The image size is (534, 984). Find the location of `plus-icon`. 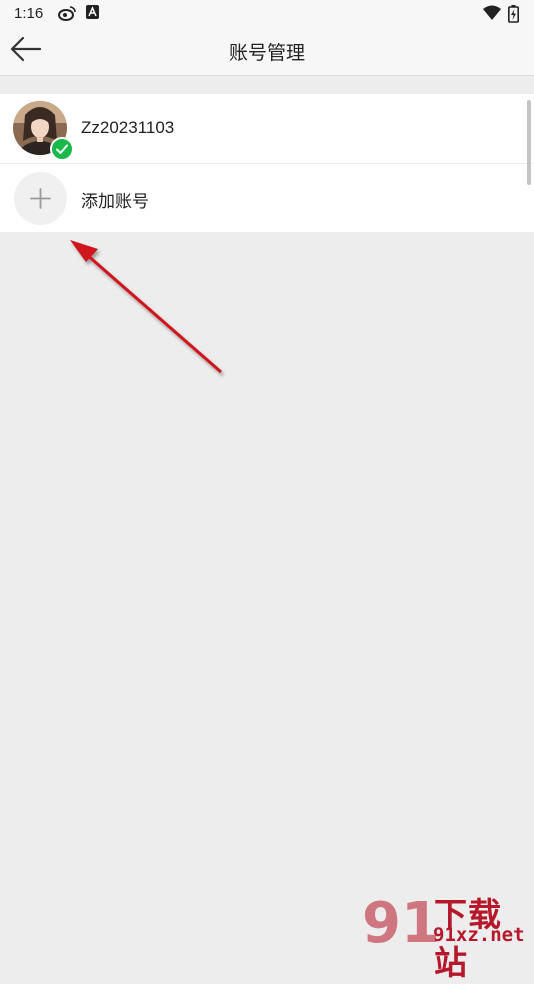

plus-icon is located at coordinates (40, 198).